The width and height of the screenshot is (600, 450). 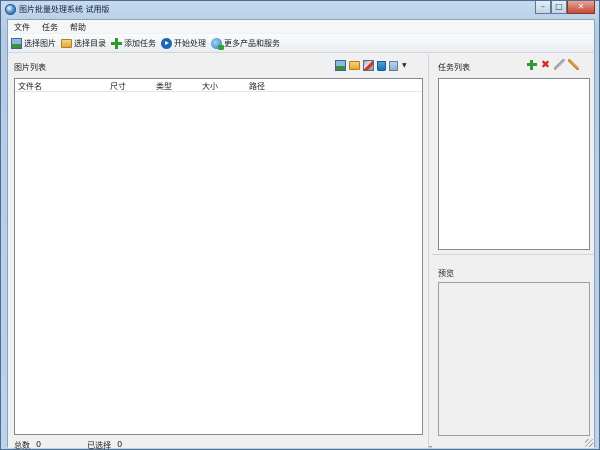 I want to click on select-option-icon, so click(x=393, y=65).